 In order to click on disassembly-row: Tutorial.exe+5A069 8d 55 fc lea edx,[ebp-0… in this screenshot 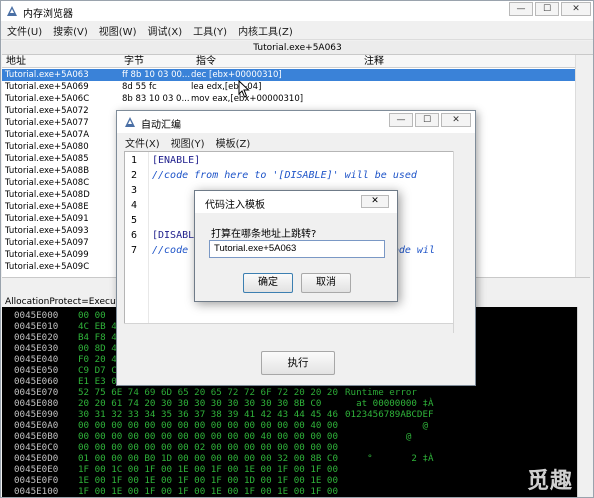, I will do `click(289, 87)`.